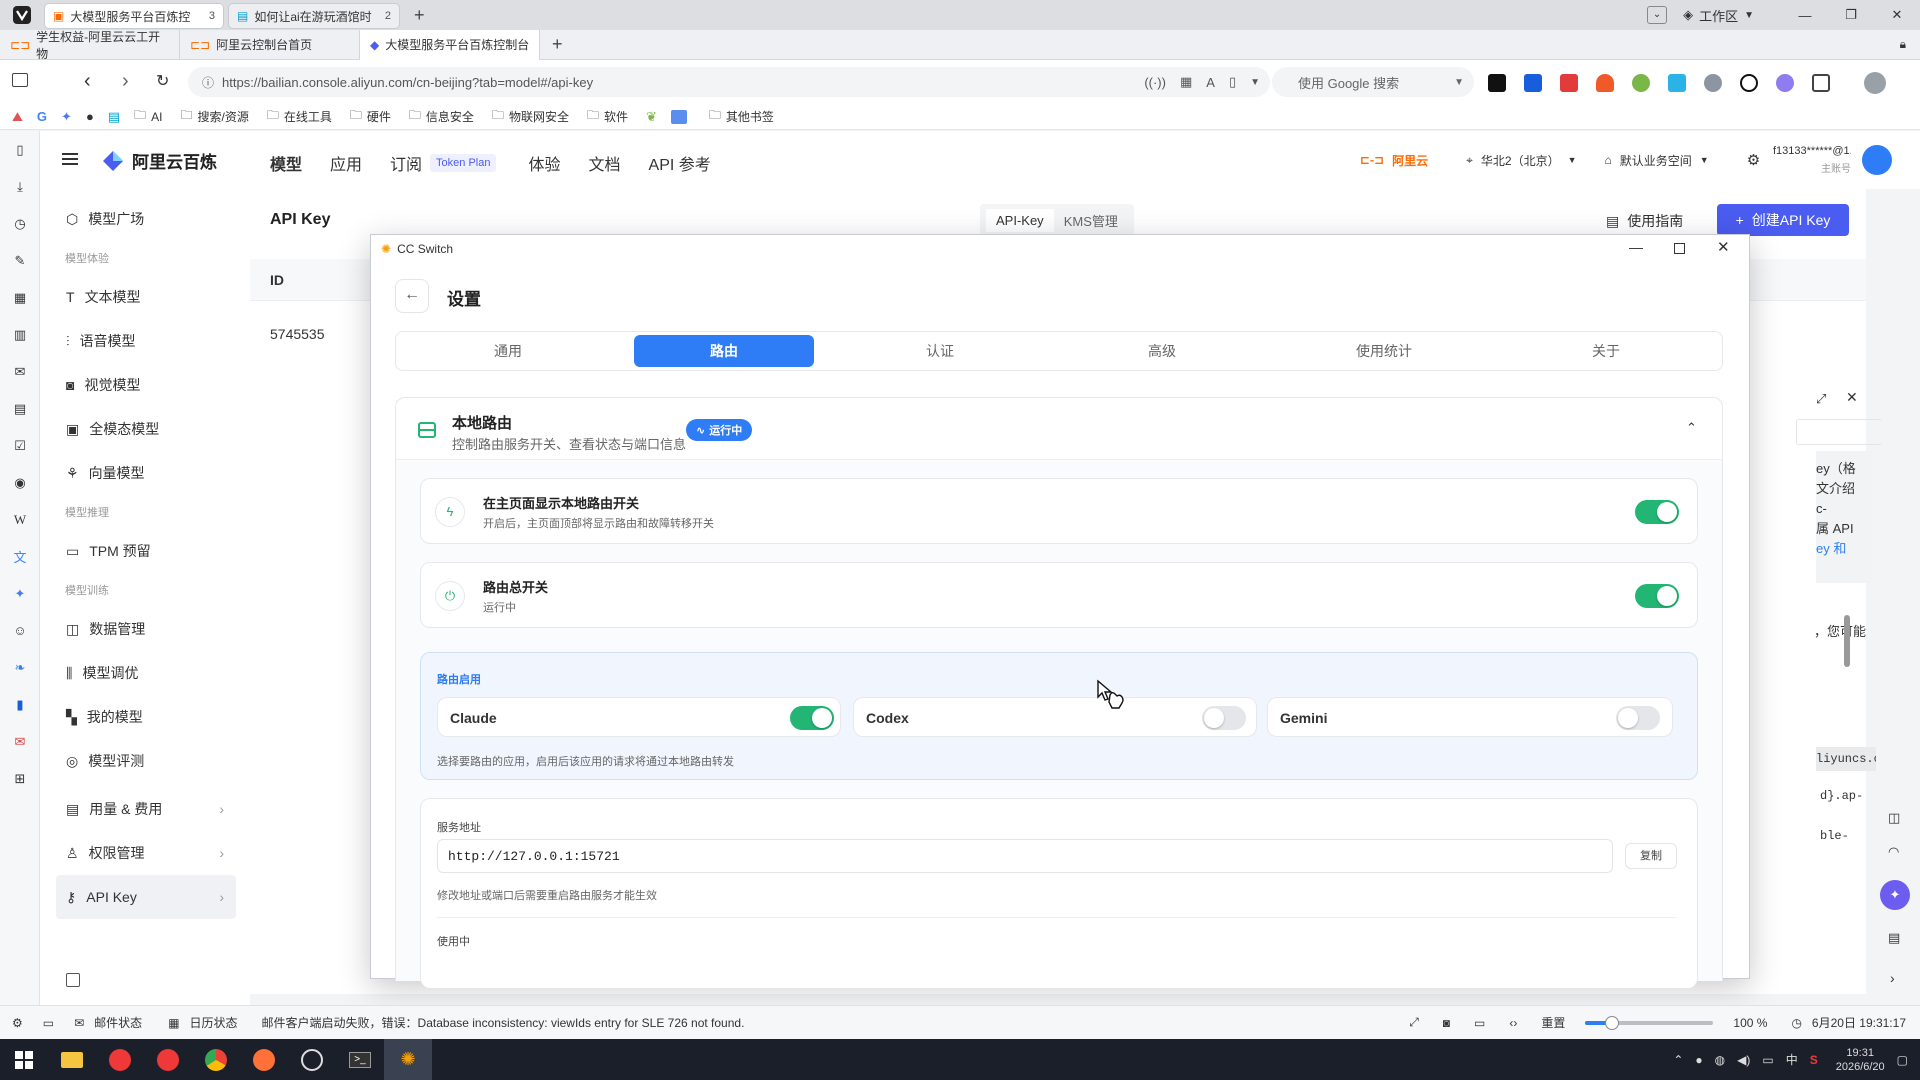 The width and height of the screenshot is (1920, 1080). Describe the element at coordinates (1892, 978) in the screenshot. I see `chevron-right-icon: ›` at that location.